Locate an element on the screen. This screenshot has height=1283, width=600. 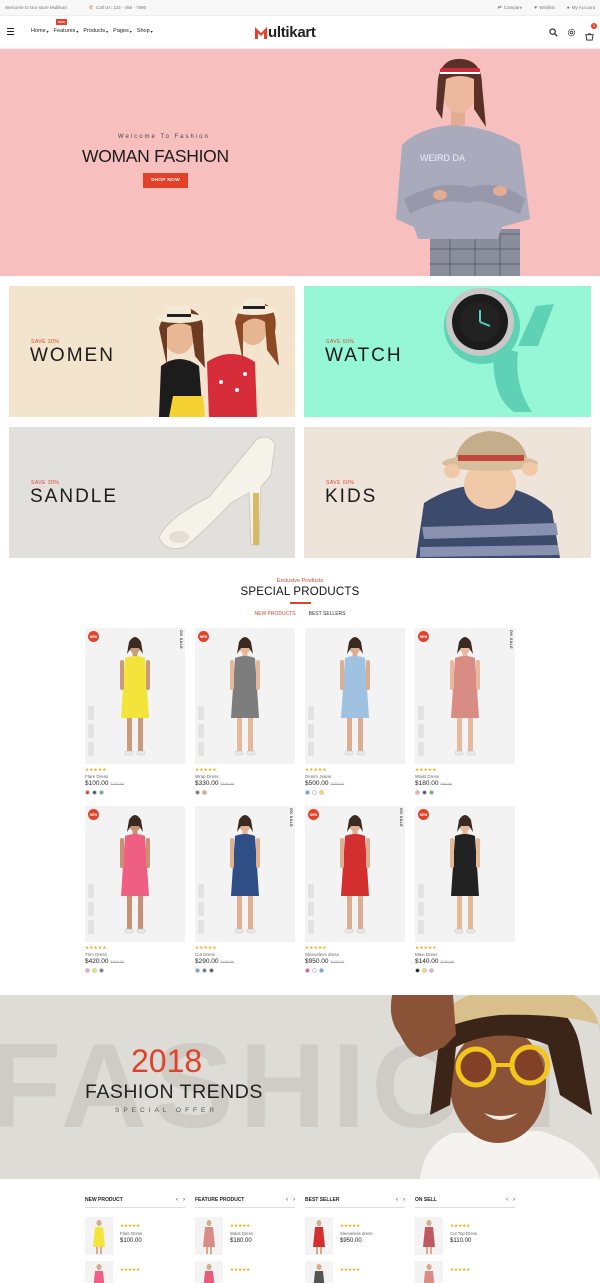
banner-women: SAVE 30% WOMEN is located at coordinates (152, 351).